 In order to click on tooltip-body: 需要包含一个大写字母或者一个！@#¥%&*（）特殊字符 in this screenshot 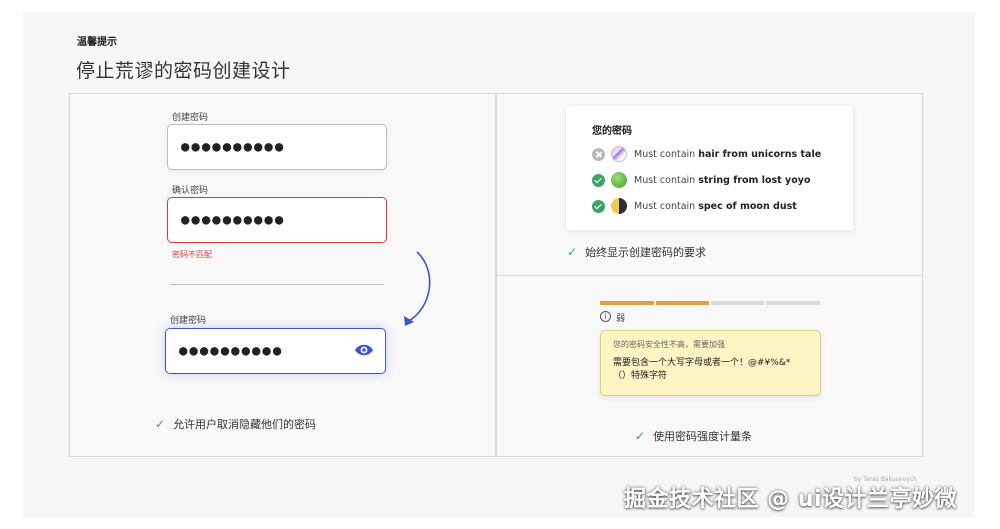, I will do `click(702, 369)`.